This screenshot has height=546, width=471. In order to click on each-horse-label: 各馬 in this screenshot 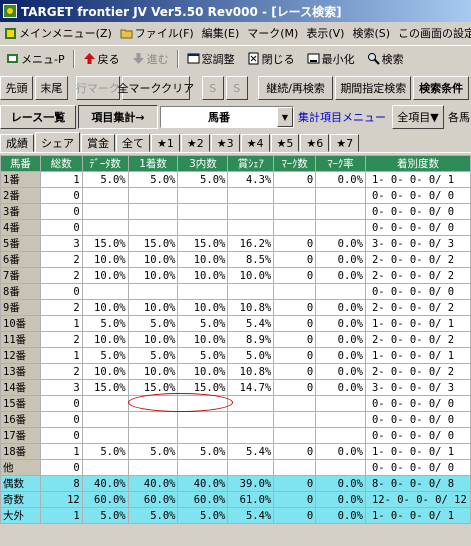, I will do `click(458, 117)`.